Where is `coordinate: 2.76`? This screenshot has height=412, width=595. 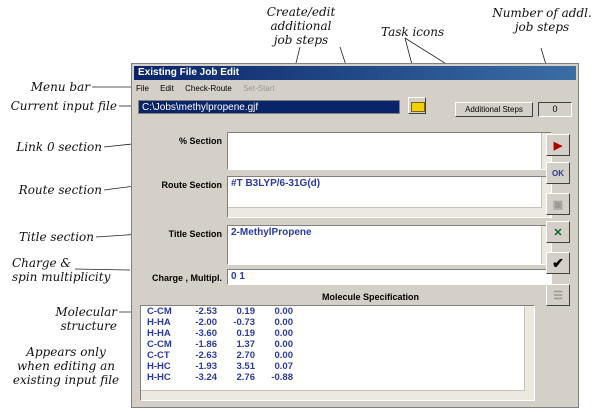 coordinate: 2.76 is located at coordinates (246, 377).